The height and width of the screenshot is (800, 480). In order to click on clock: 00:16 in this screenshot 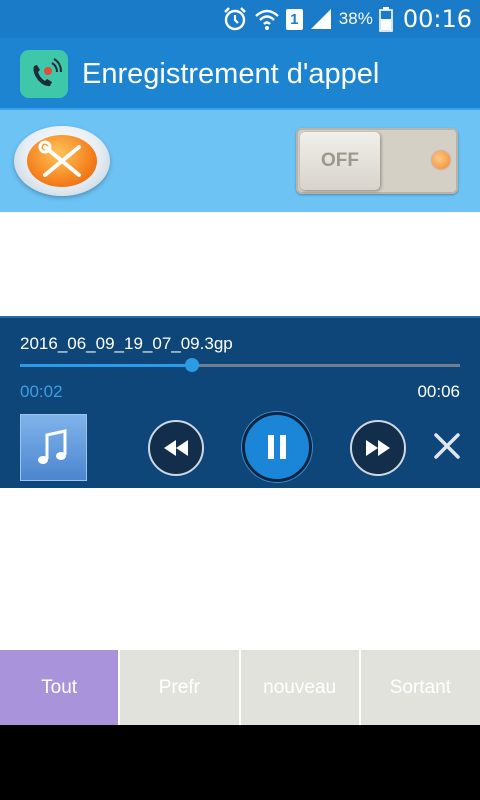, I will do `click(437, 19)`.